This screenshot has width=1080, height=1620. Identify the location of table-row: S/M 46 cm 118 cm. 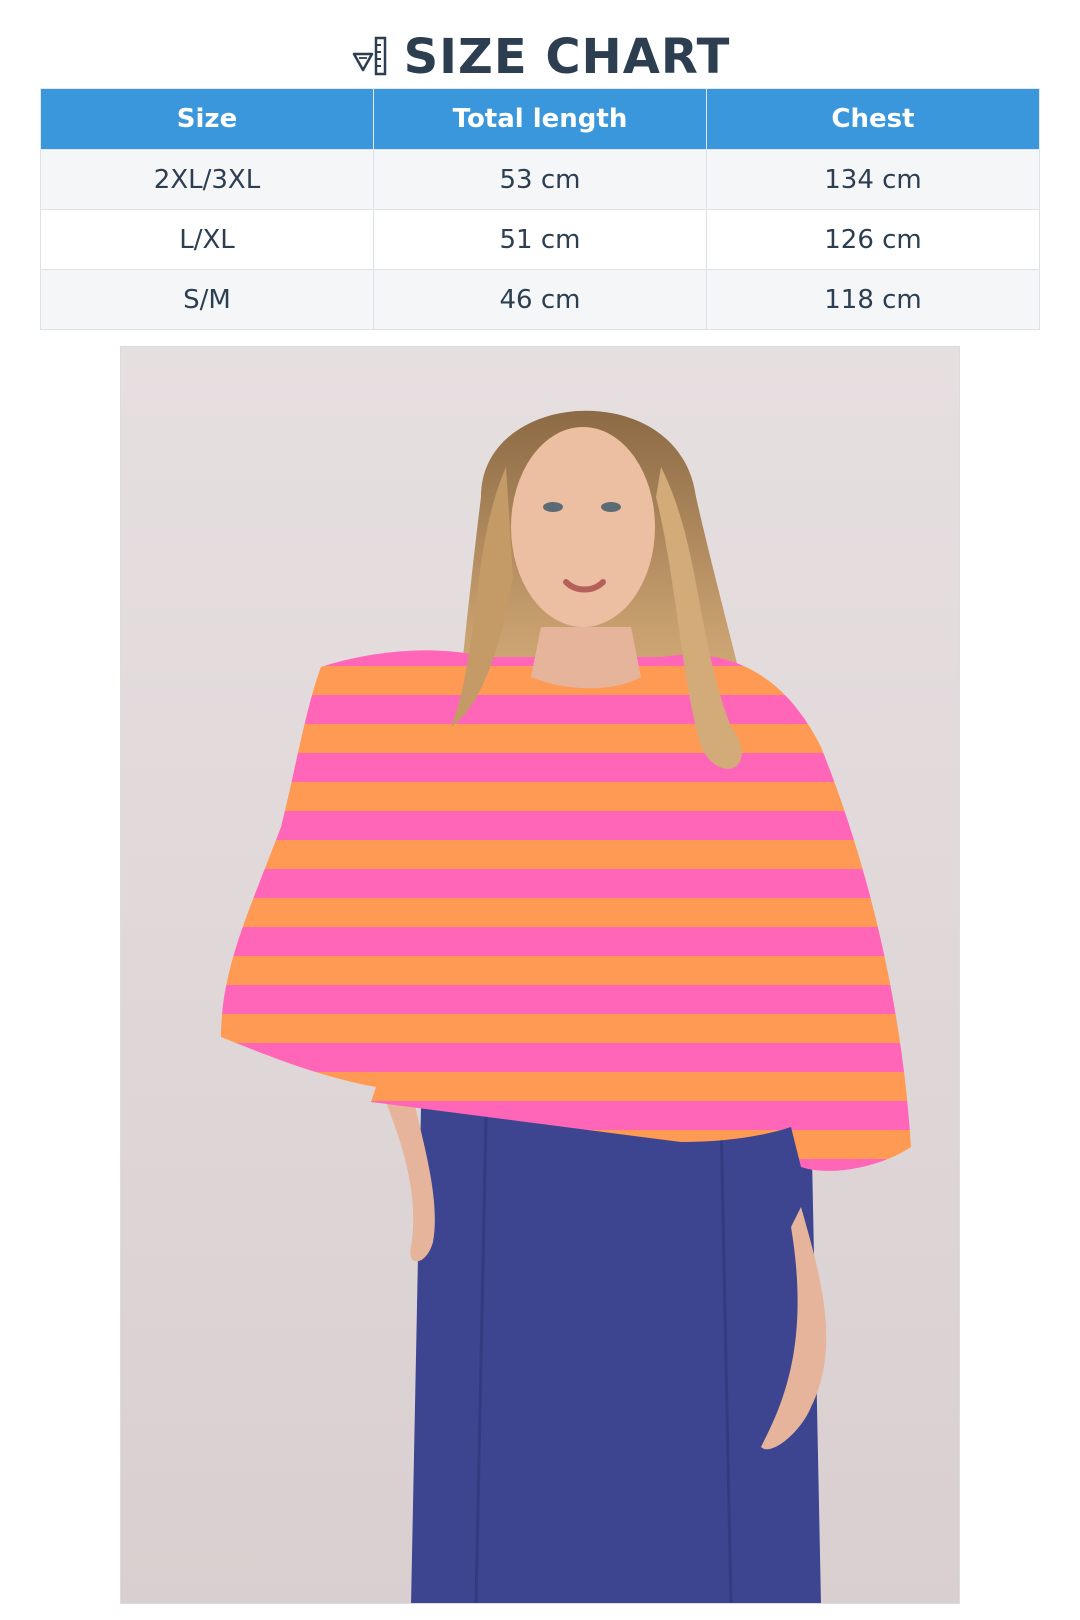
(540, 299).